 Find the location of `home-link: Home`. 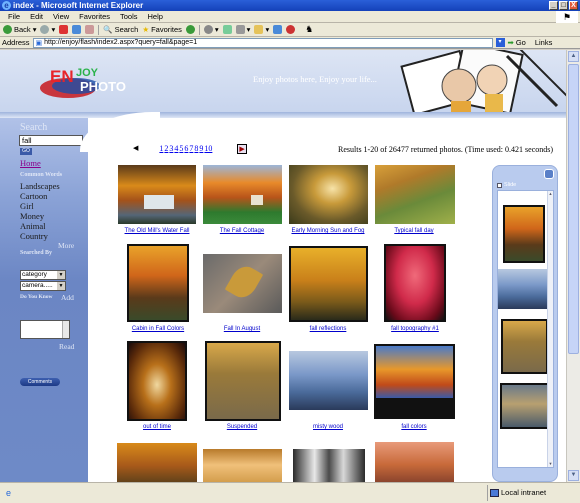

home-link: Home is located at coordinates (30, 163).